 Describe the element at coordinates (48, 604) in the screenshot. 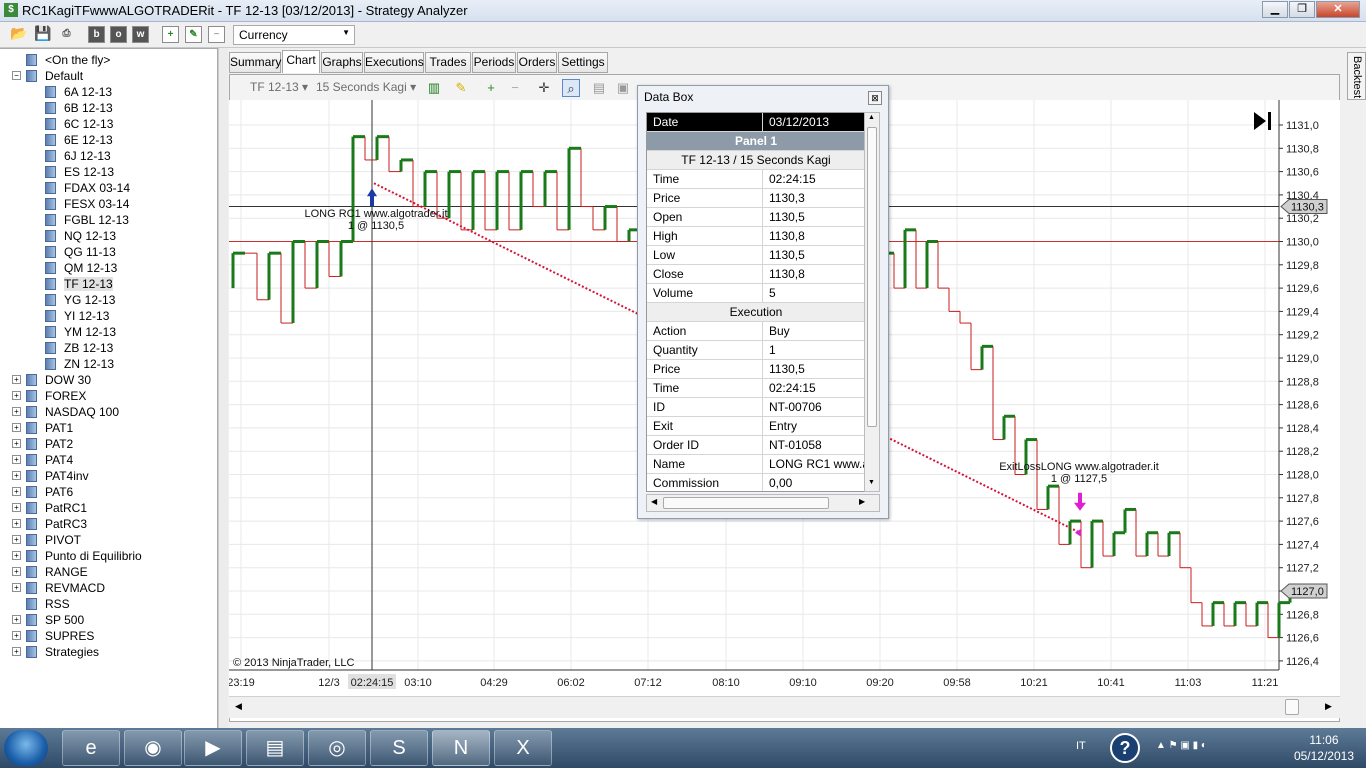

I see `tree-item: RSS` at that location.